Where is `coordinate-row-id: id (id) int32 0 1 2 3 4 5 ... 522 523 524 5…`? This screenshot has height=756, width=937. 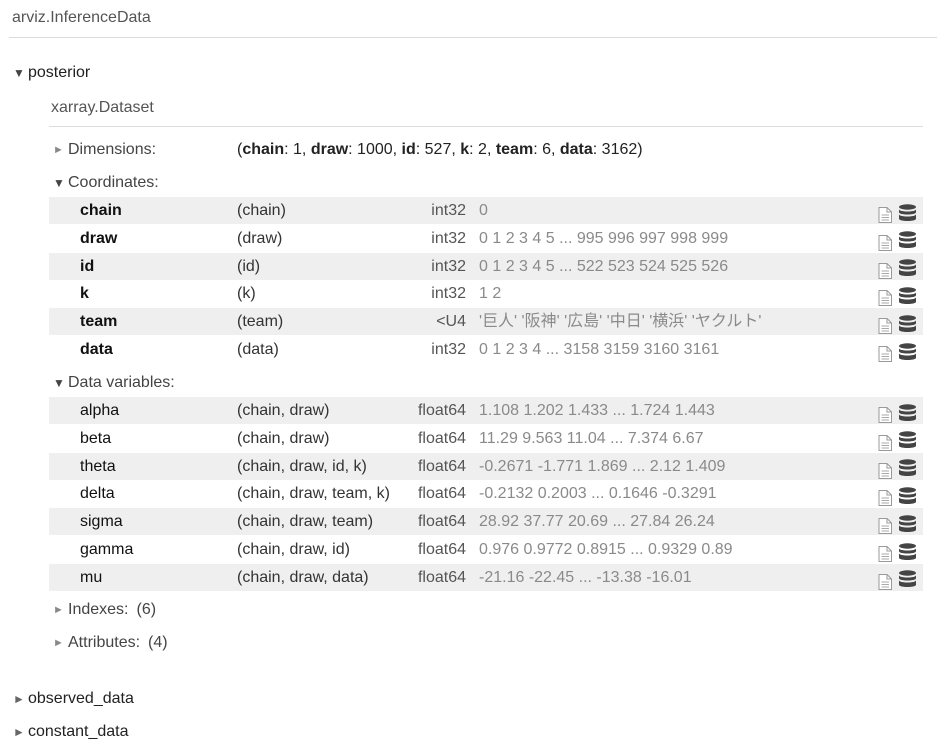 coordinate-row-id: id (id) int32 0 1 2 3 4 5 ... 522 523 524 5… is located at coordinates (486, 266).